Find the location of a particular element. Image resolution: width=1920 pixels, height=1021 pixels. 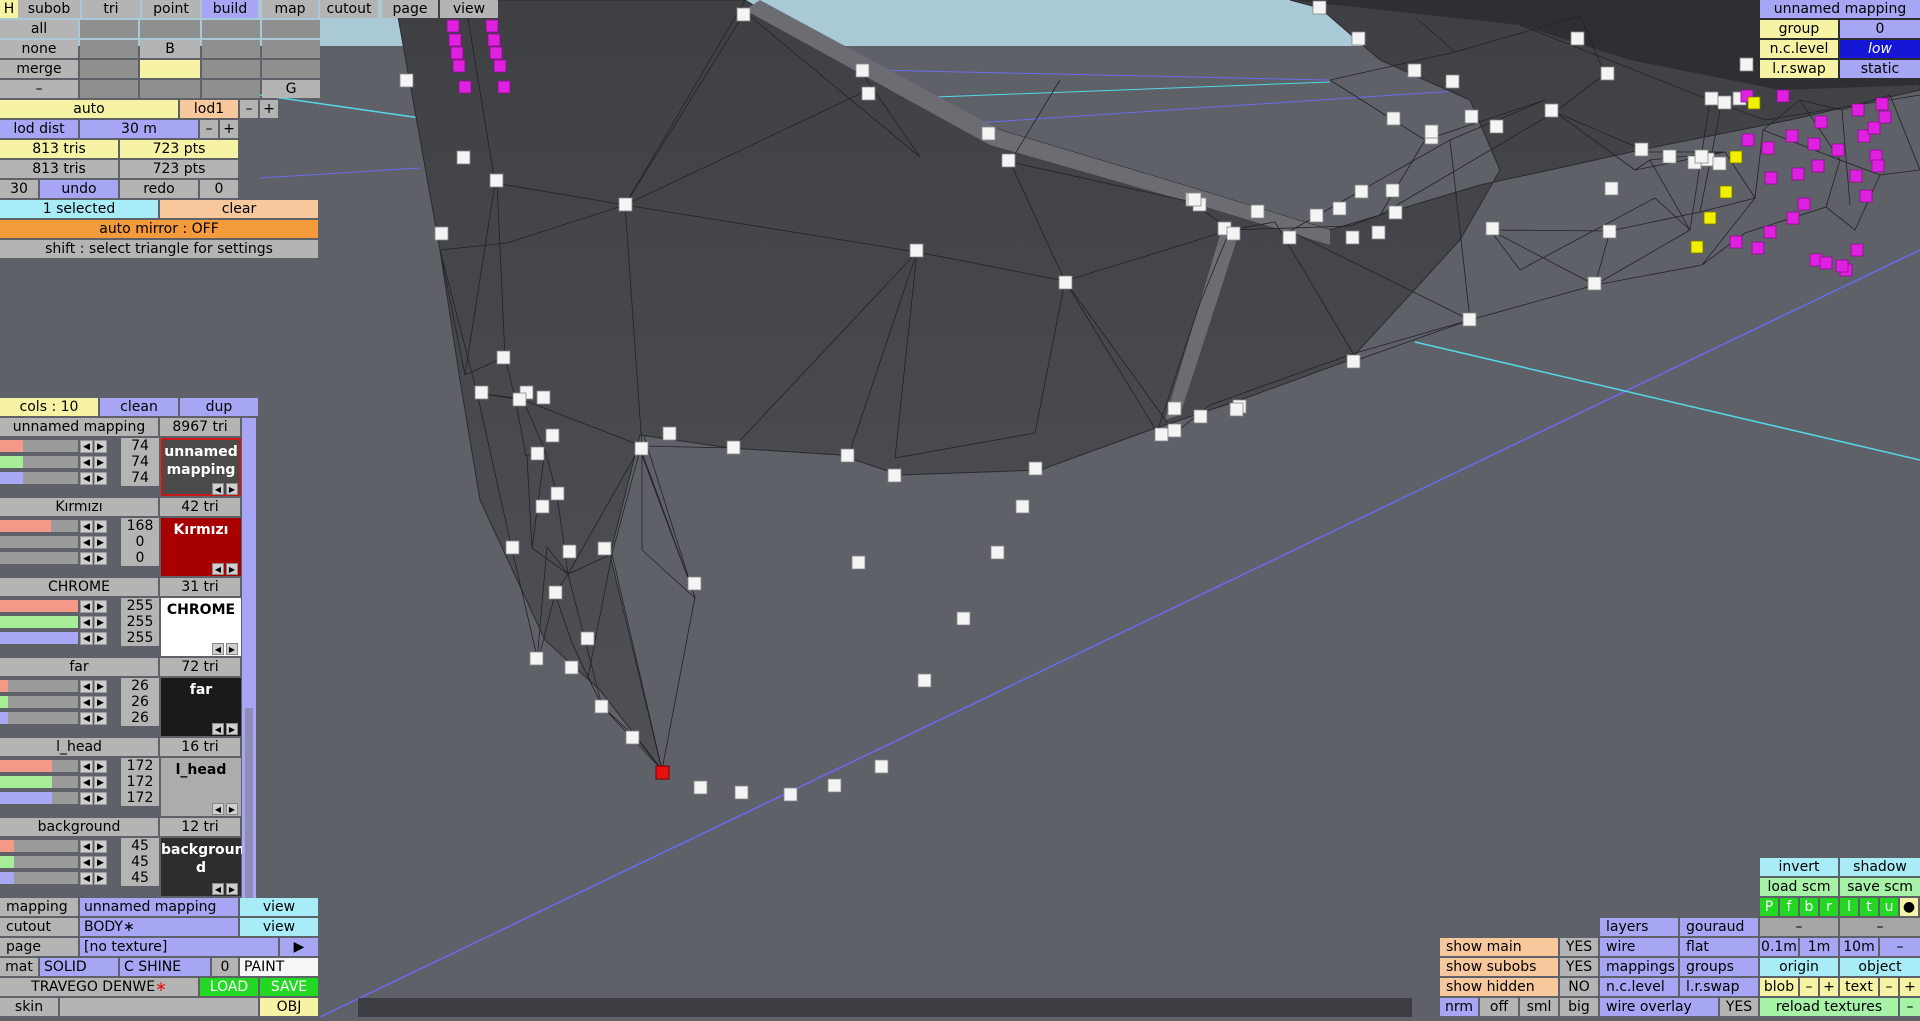

undo-button: undo is located at coordinates (79, 189).